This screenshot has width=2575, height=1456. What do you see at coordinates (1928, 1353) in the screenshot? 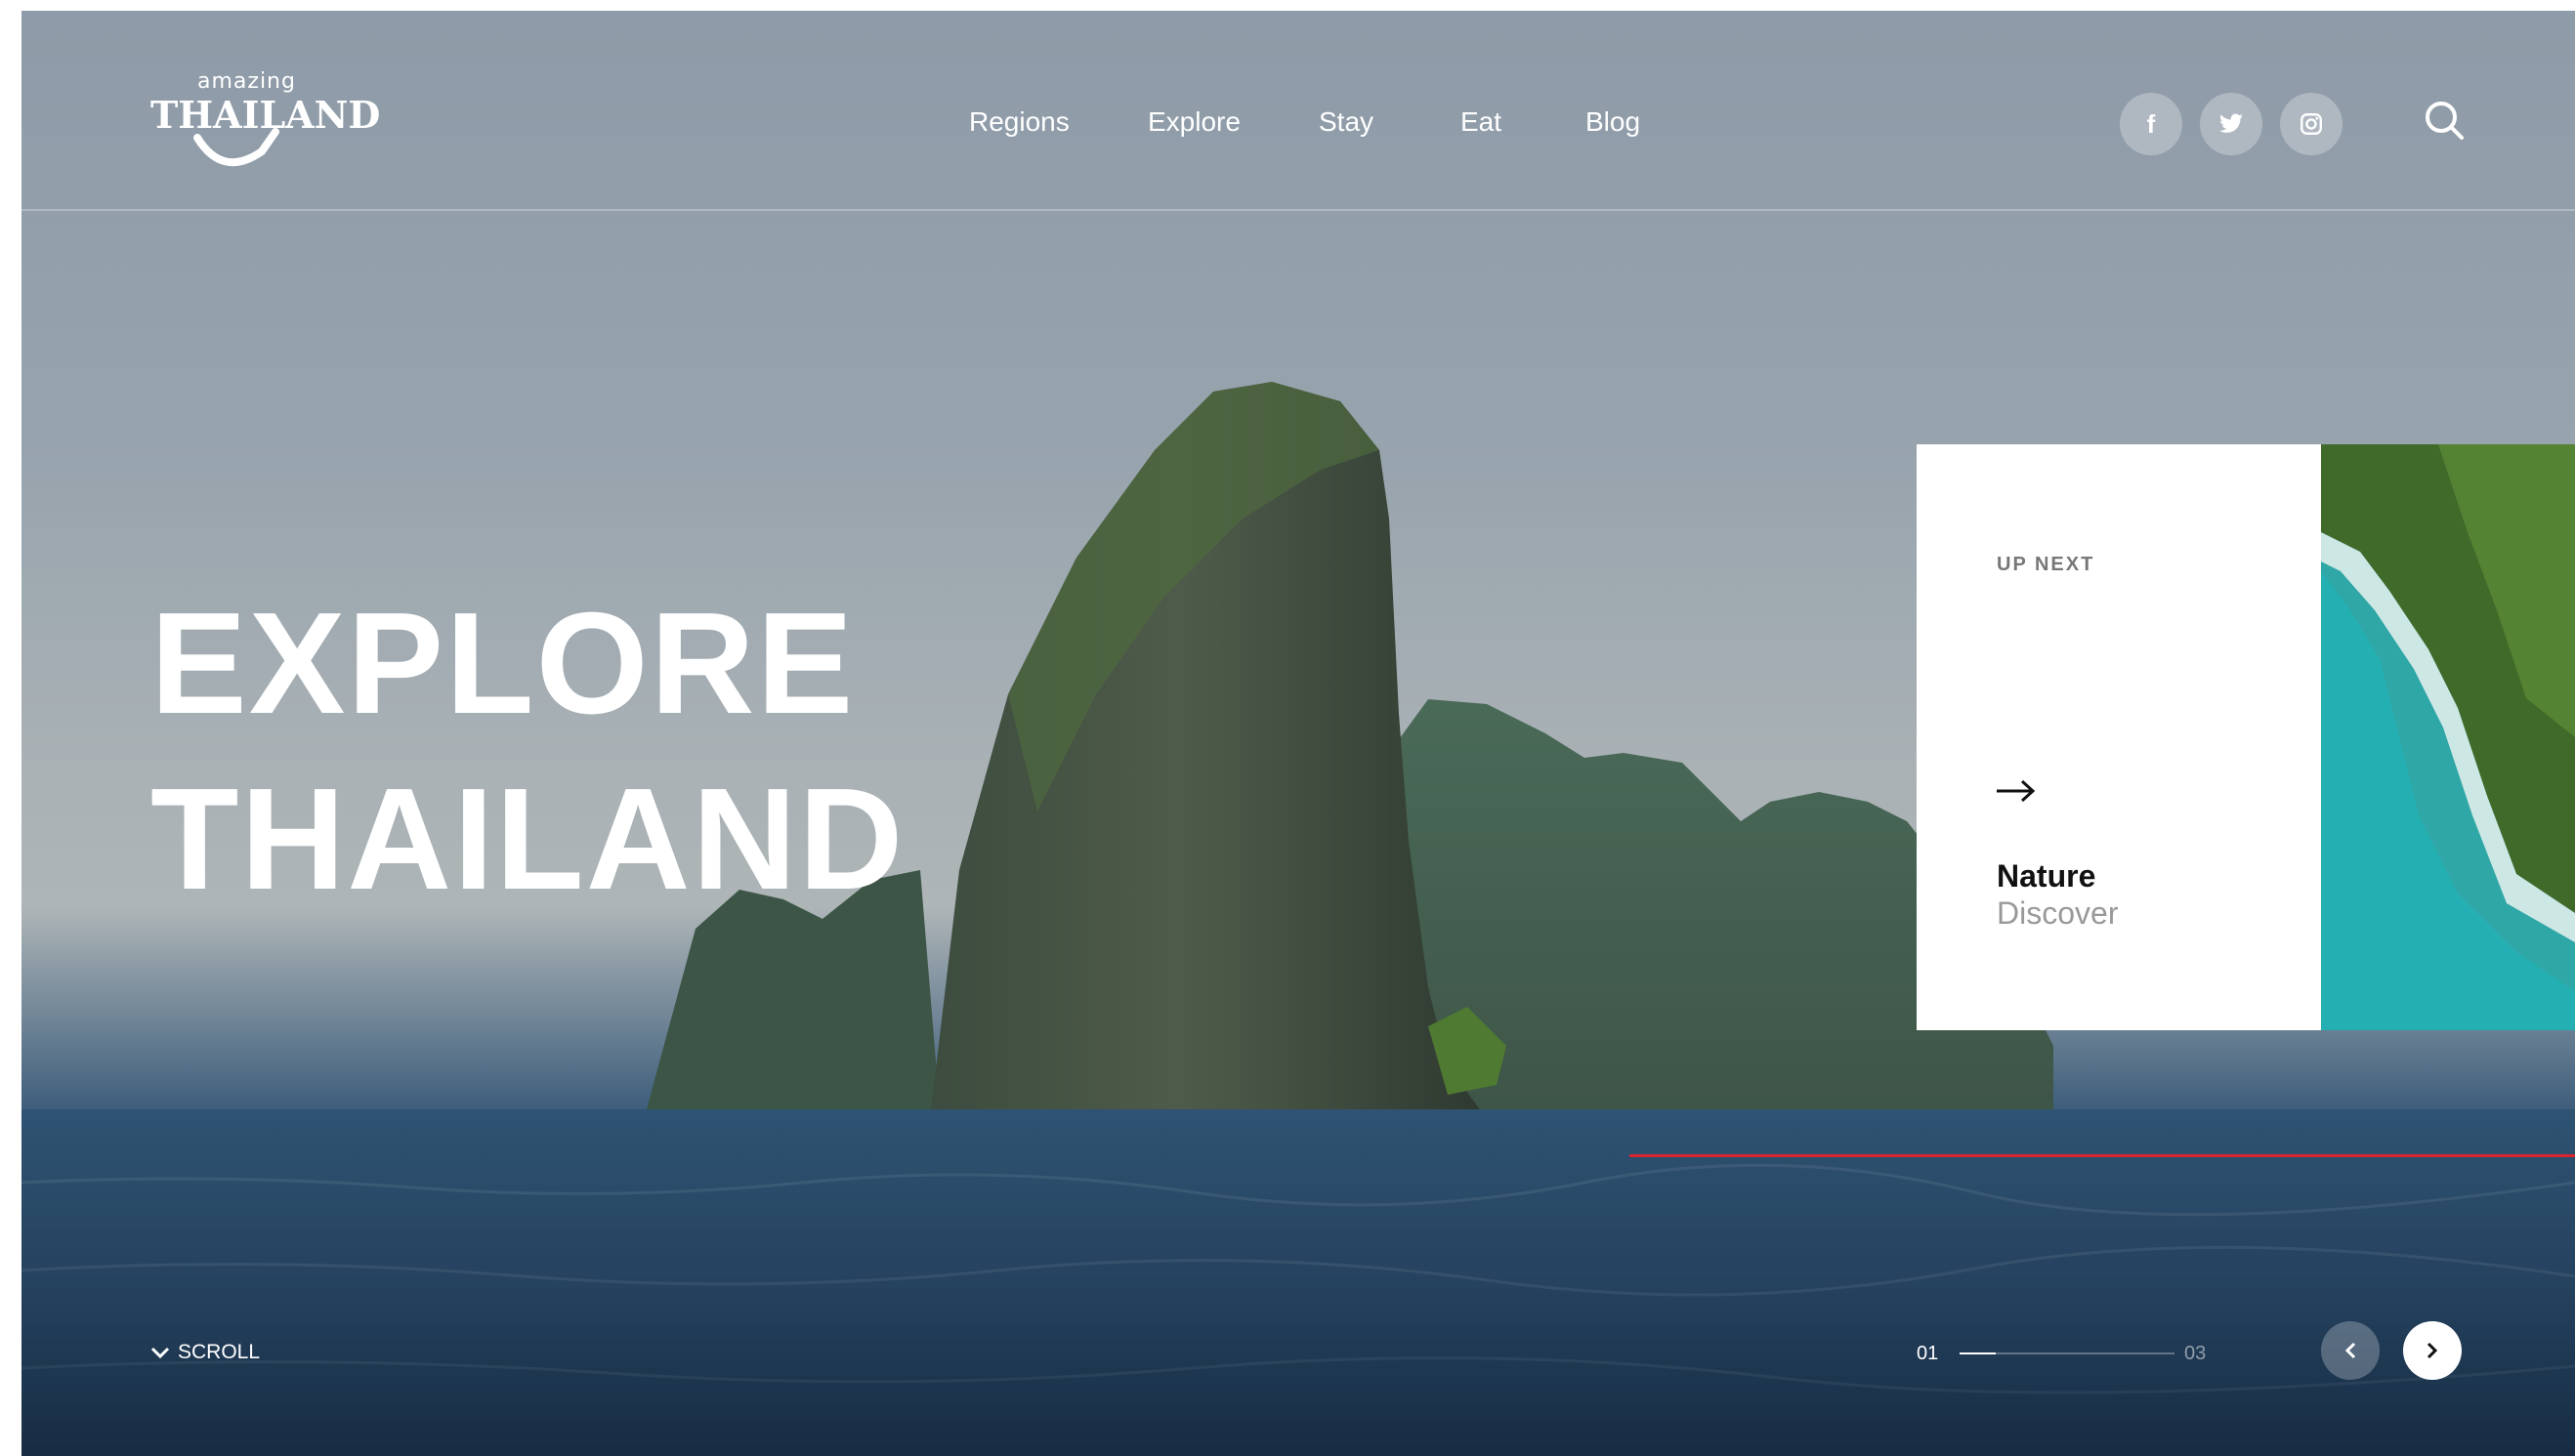
I see `pager-current: 01` at bounding box center [1928, 1353].